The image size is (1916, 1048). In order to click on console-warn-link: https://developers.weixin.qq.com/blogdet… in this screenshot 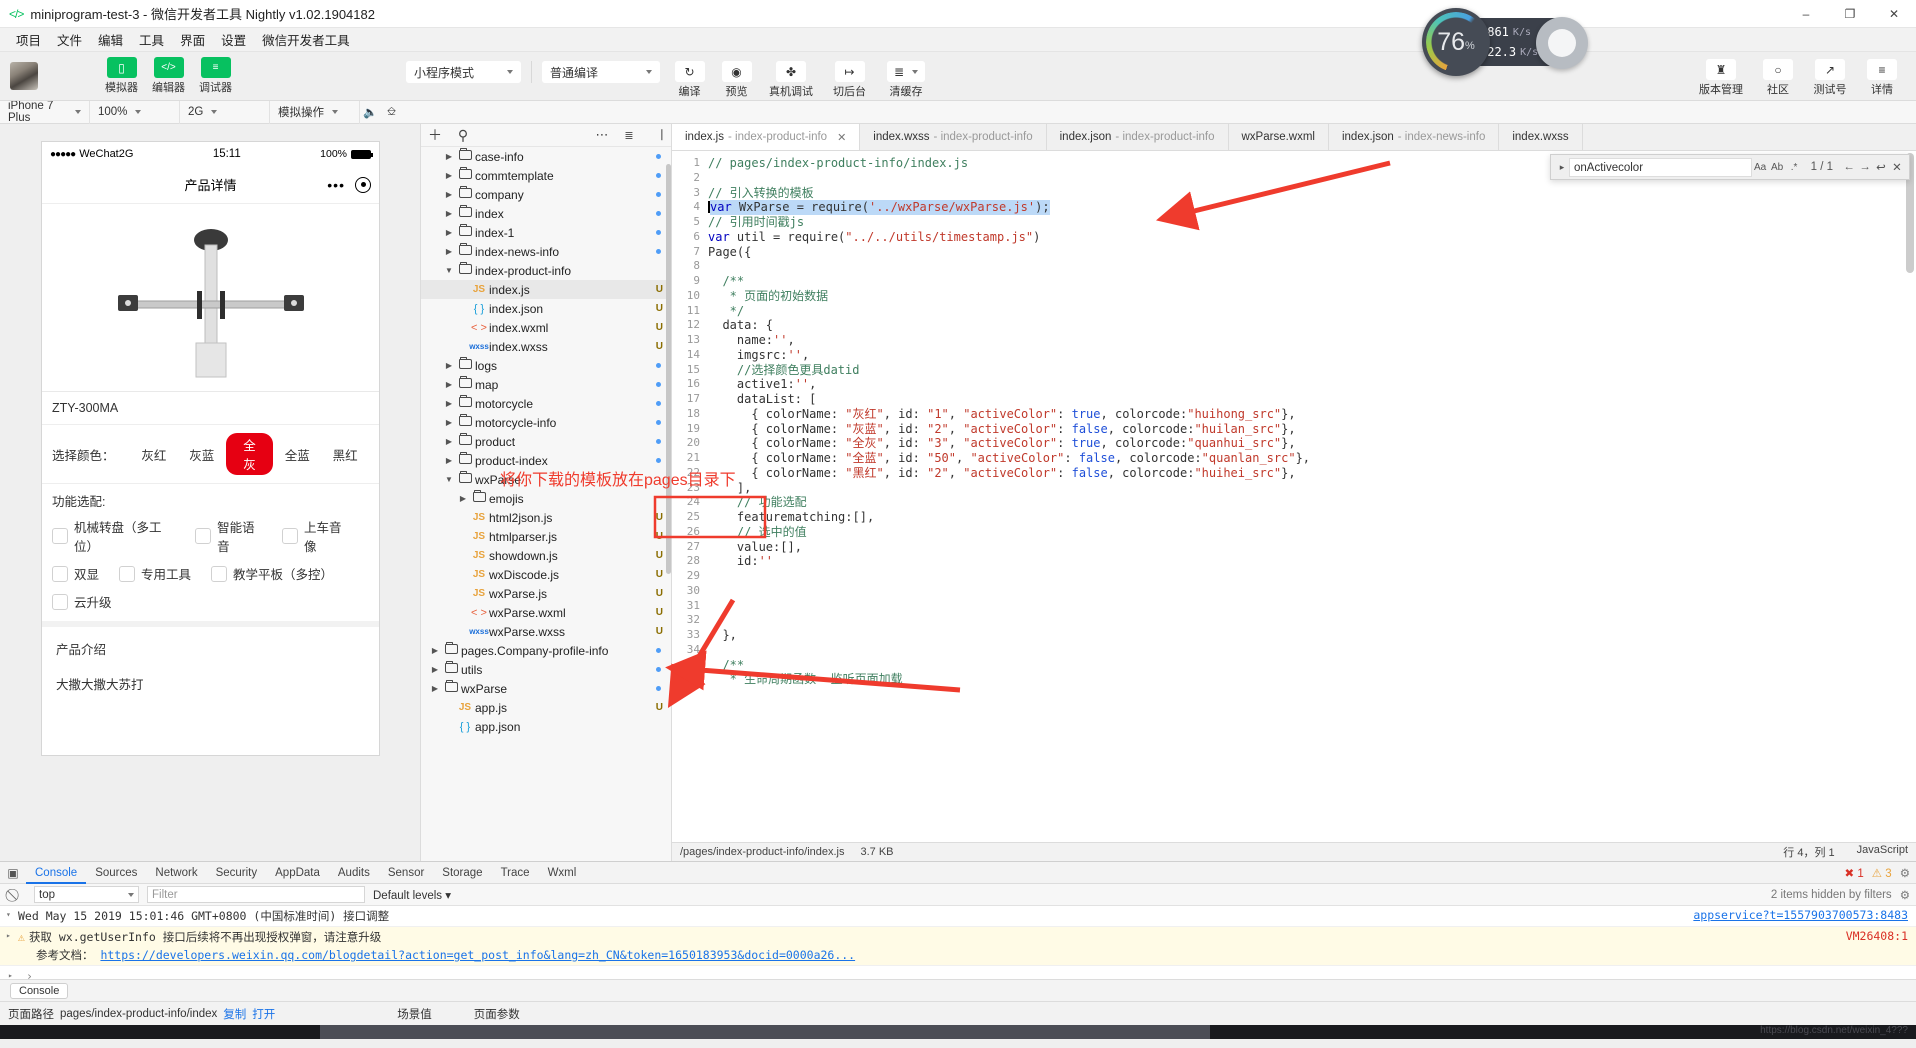, I will do `click(477, 955)`.